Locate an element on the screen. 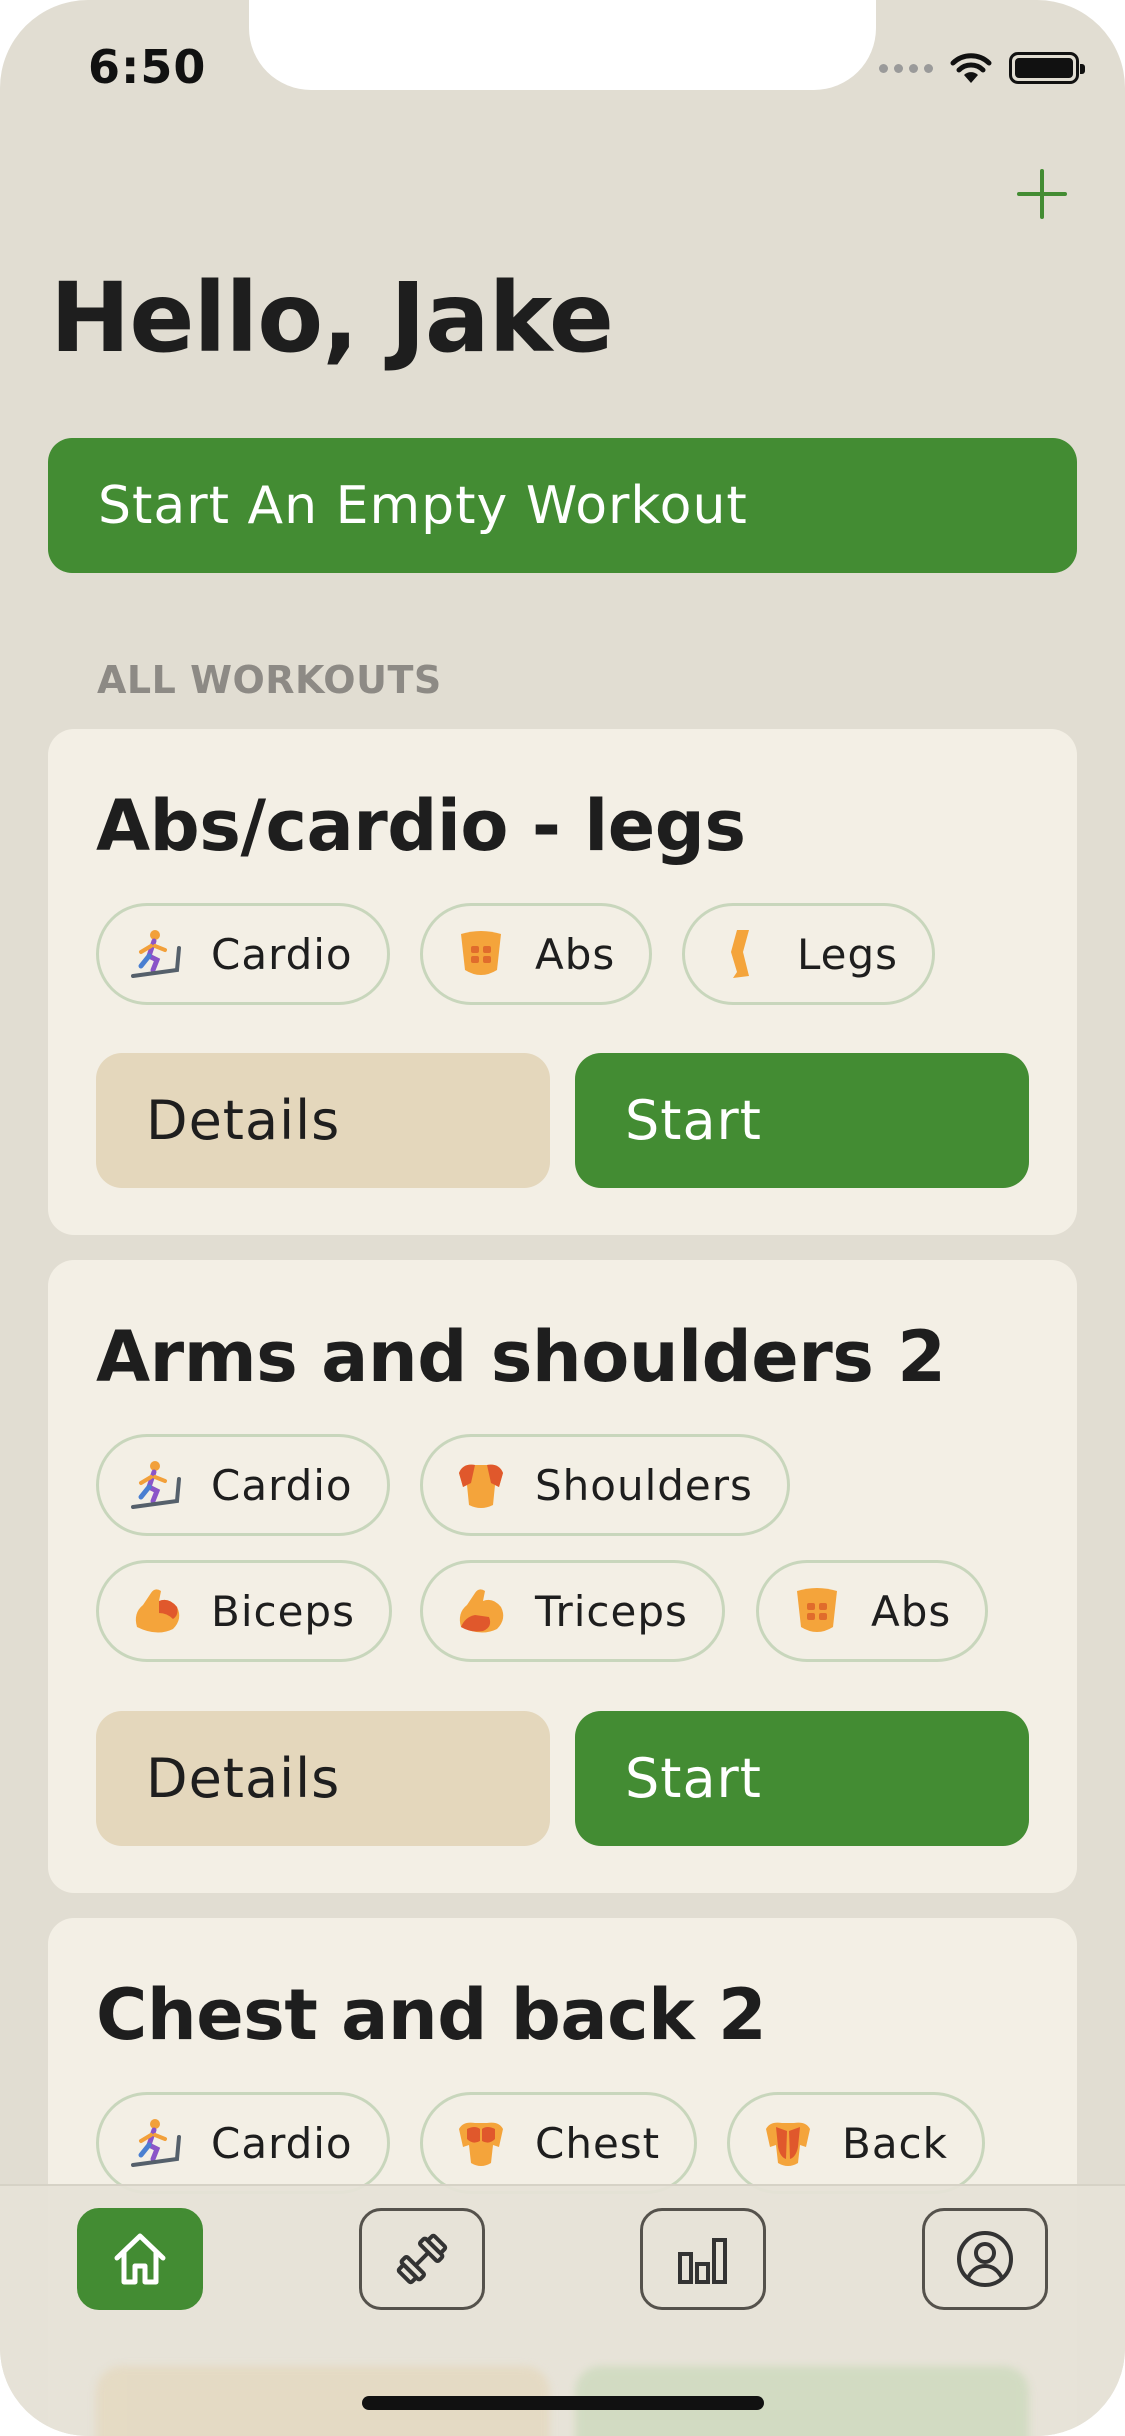 The height and width of the screenshot is (2436, 1125). plus-icon is located at coordinates (1042, 194).